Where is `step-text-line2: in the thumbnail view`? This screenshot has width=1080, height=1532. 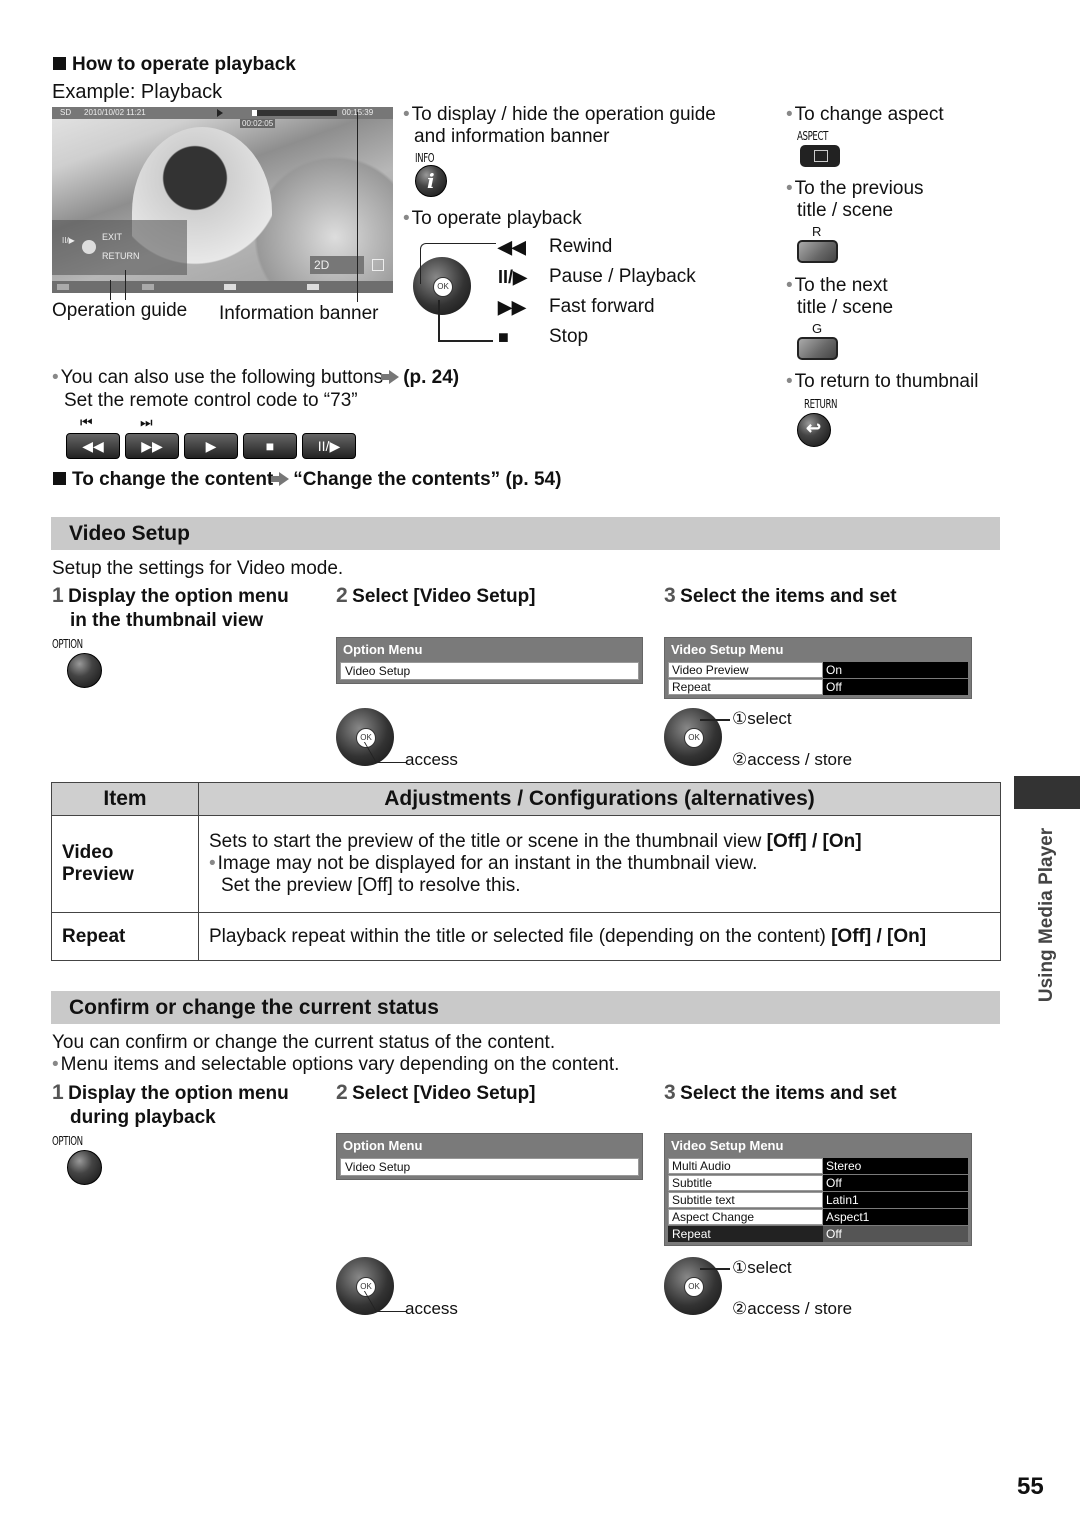 step-text-line2: in the thumbnail view is located at coordinates (167, 620).